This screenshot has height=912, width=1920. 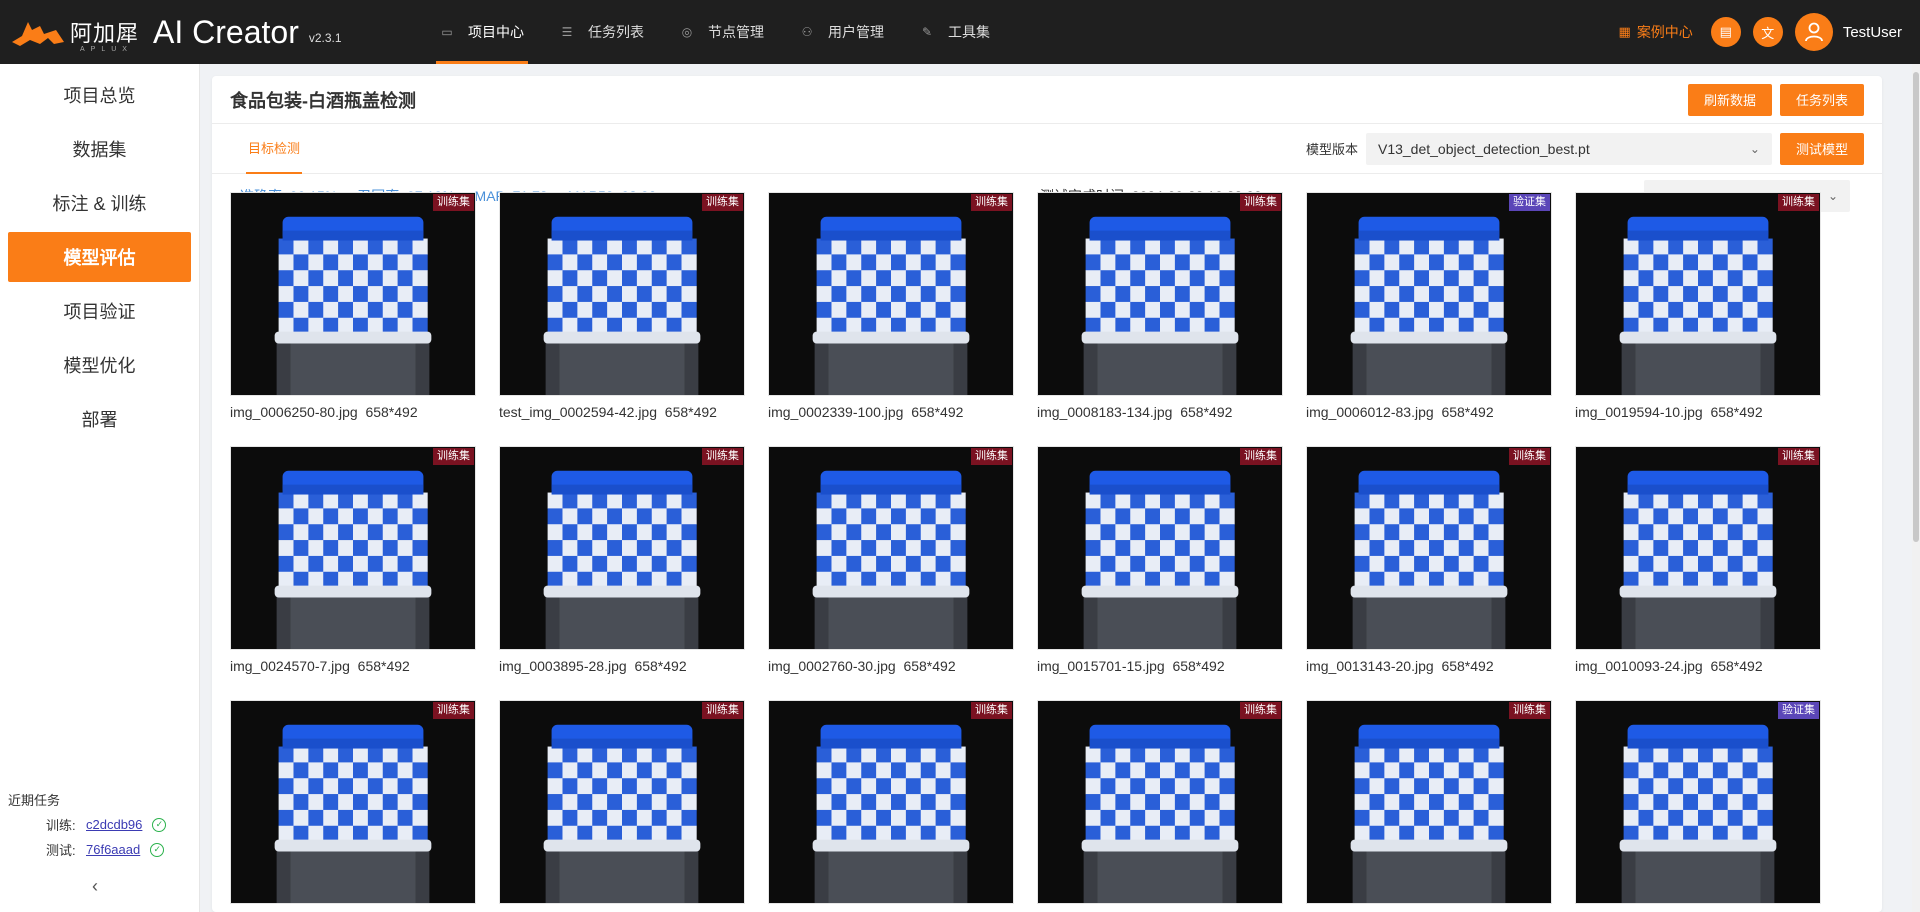 I want to click on image-card: 训练集 img_0019594-10.jpg 658*492, so click(x=1698, y=319).